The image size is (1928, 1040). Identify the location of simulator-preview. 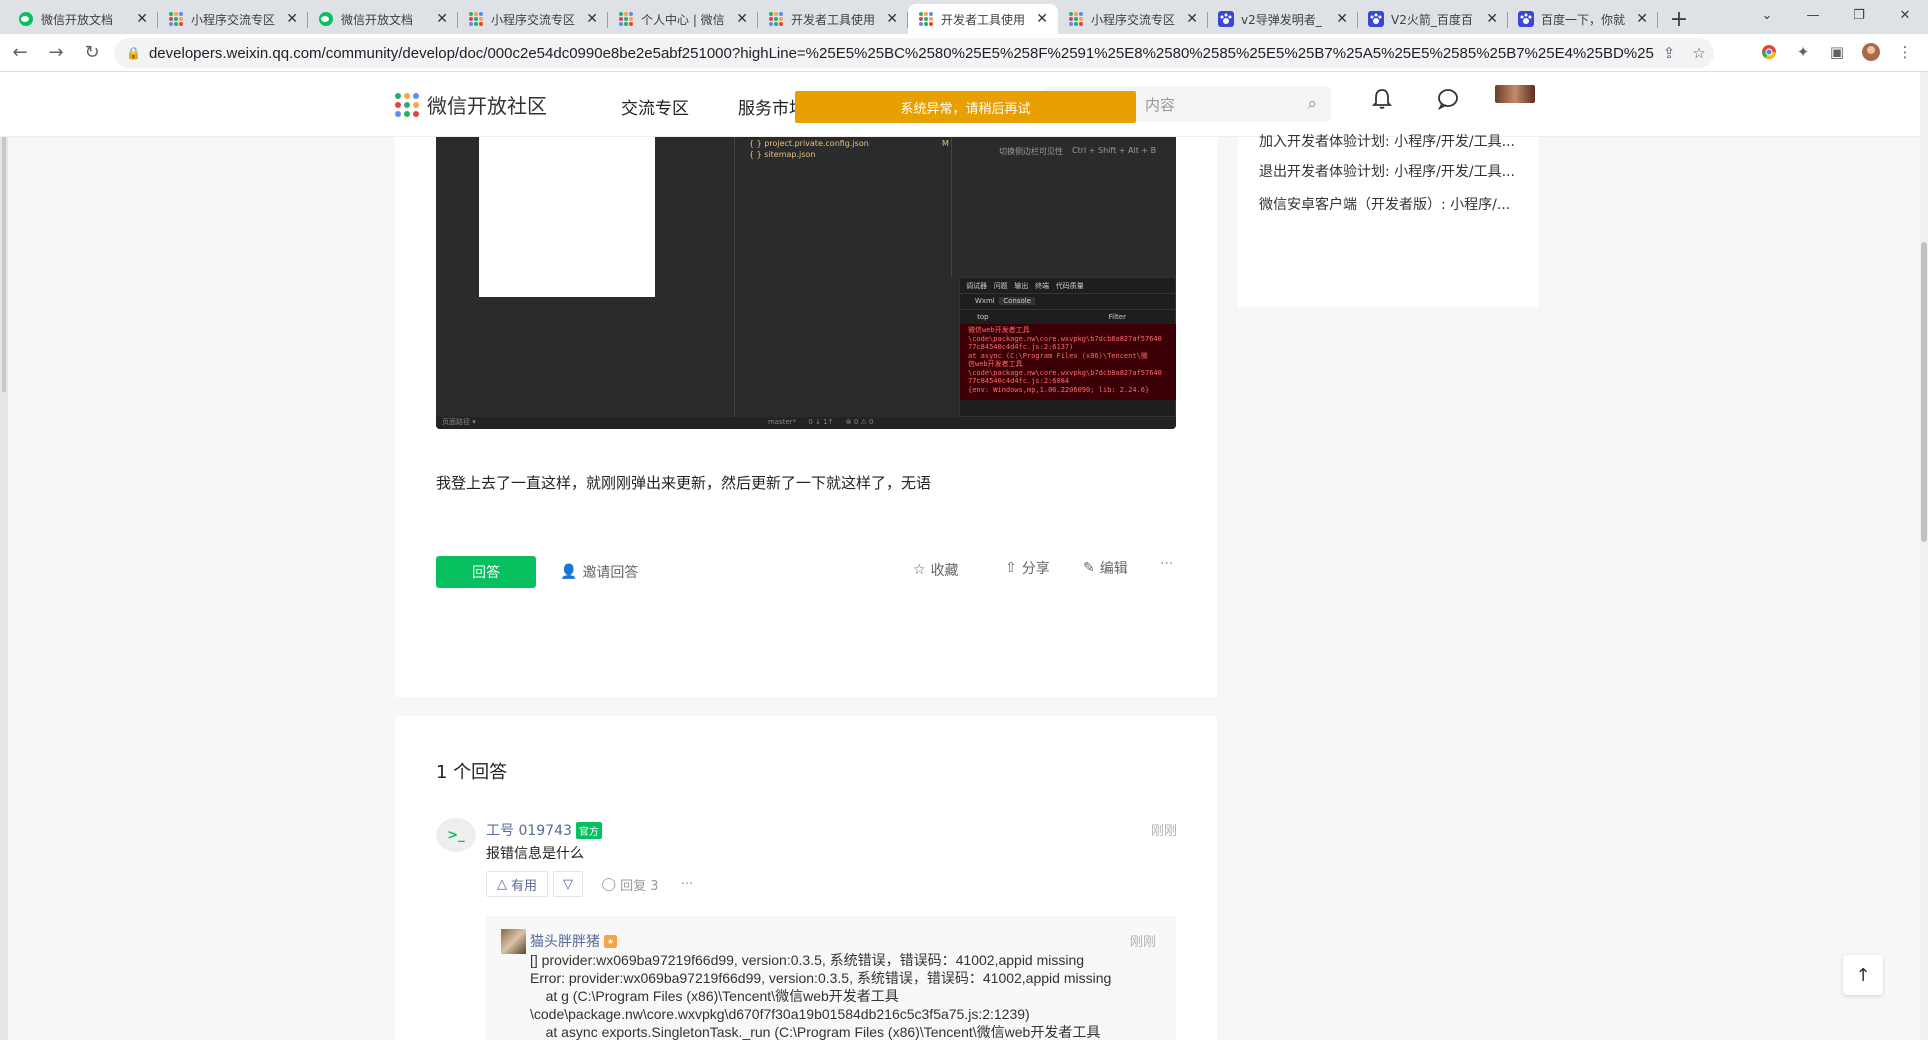
(567, 217).